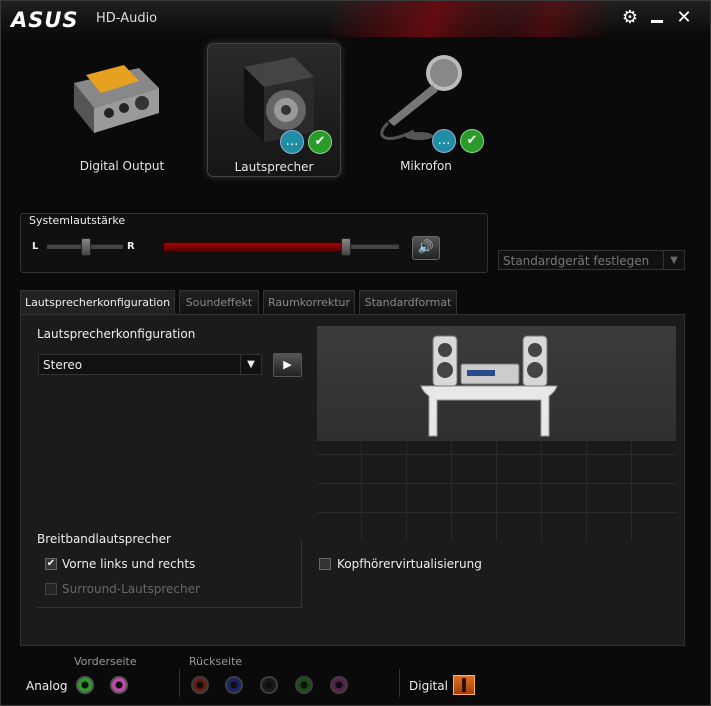  Describe the element at coordinates (86, 247) in the screenshot. I see `balance-slider-thumb` at that location.